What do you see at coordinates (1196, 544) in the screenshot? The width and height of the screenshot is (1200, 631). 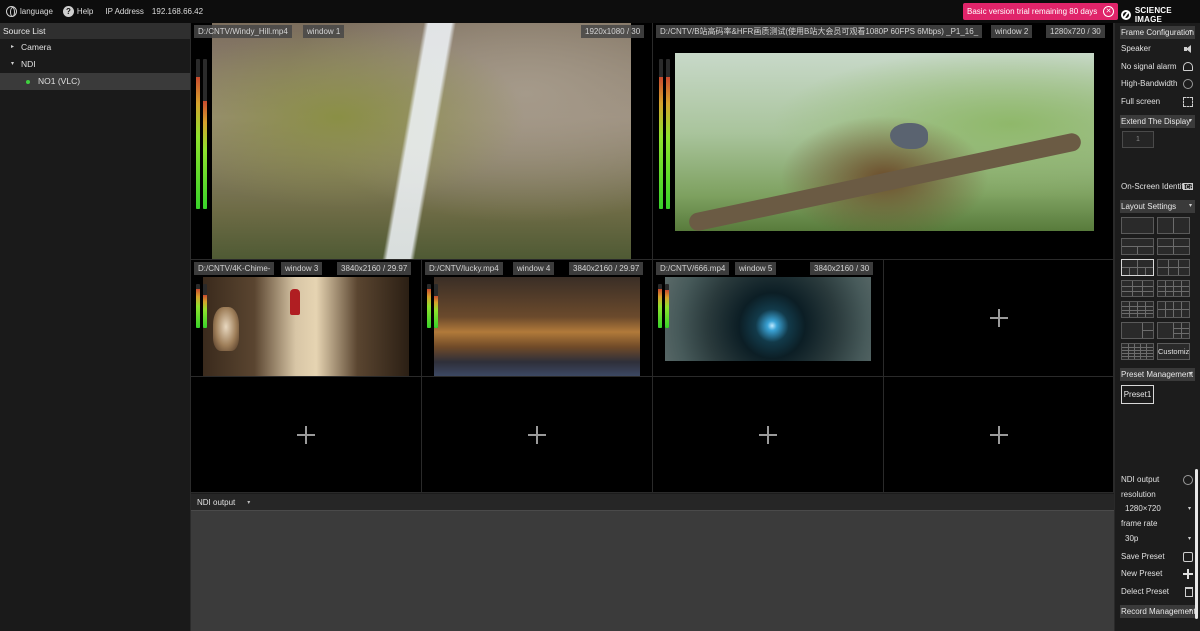 I see `settings-scrollbar` at bounding box center [1196, 544].